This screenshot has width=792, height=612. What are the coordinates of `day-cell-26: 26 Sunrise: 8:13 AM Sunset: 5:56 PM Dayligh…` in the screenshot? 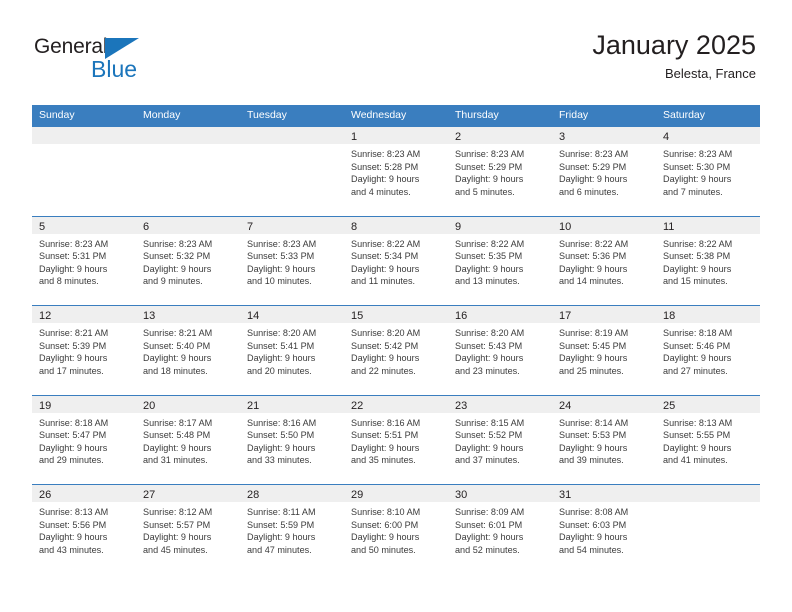 It's located at (84, 529).